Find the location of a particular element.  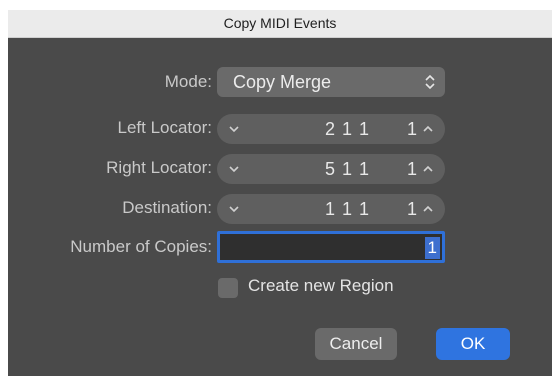

ok-button: OK is located at coordinates (473, 344).